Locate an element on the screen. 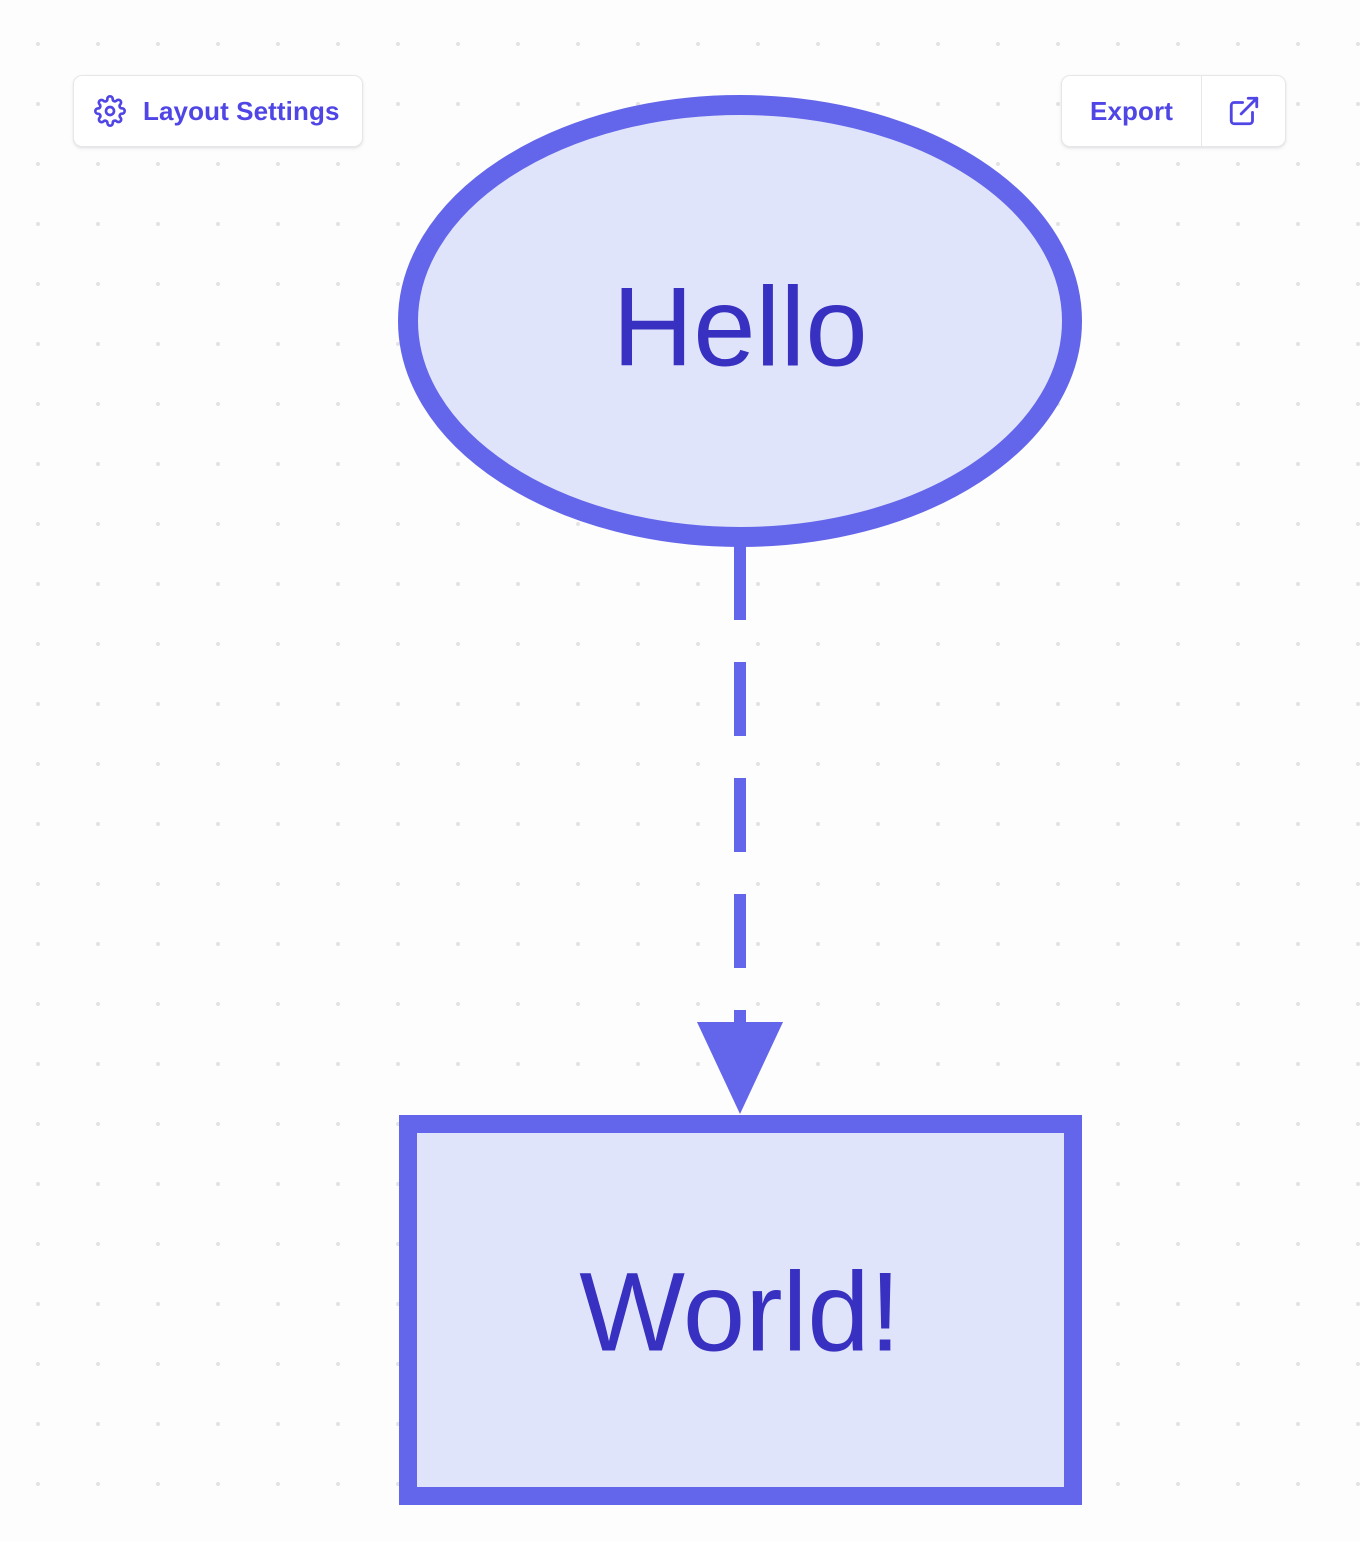 The height and width of the screenshot is (1542, 1360). layout-settings-button: Layout Settings is located at coordinates (218, 111).